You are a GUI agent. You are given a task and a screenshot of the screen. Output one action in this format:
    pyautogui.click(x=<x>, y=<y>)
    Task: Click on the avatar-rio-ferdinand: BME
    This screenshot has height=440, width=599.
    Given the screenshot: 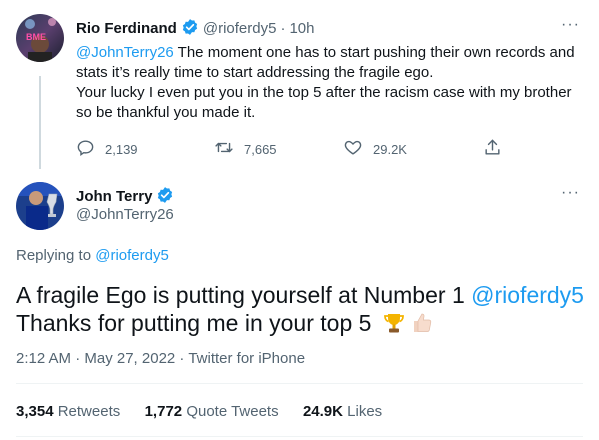 What is the action you would take?
    pyautogui.click(x=40, y=38)
    